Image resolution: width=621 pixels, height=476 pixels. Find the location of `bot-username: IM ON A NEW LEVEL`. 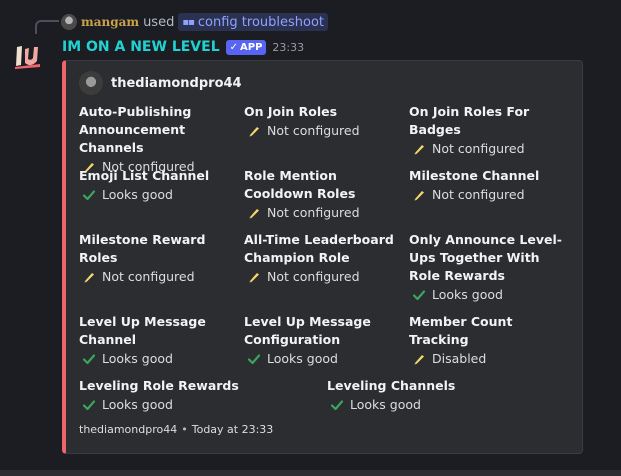

bot-username: IM ON A NEW LEVEL is located at coordinates (141, 47).